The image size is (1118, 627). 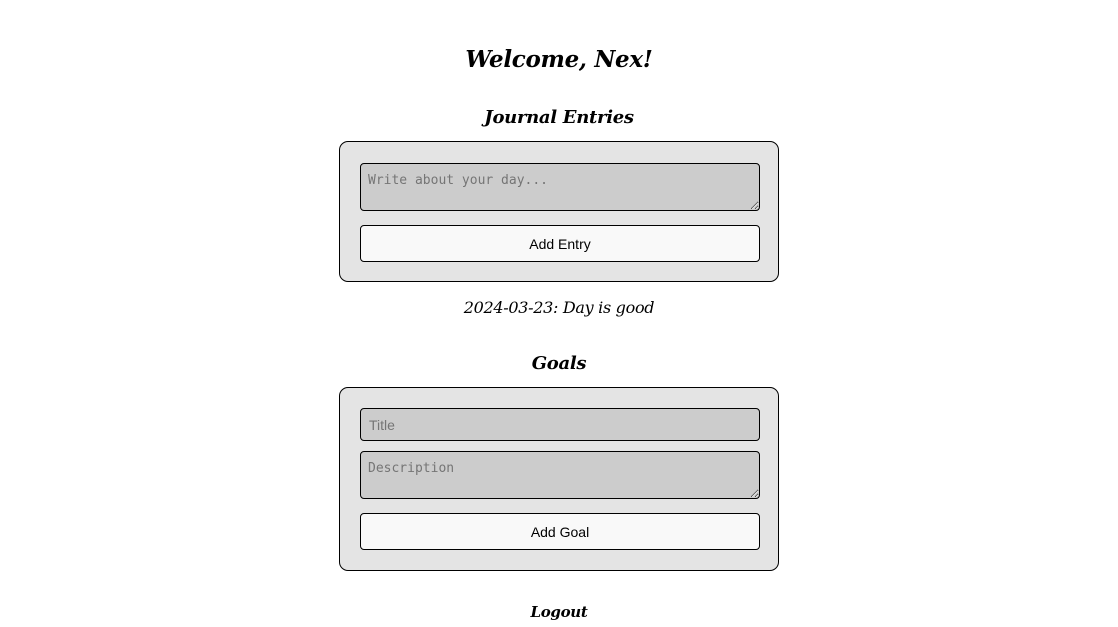 I want to click on journal-entries-heading: Journal Entries, so click(x=559, y=117).